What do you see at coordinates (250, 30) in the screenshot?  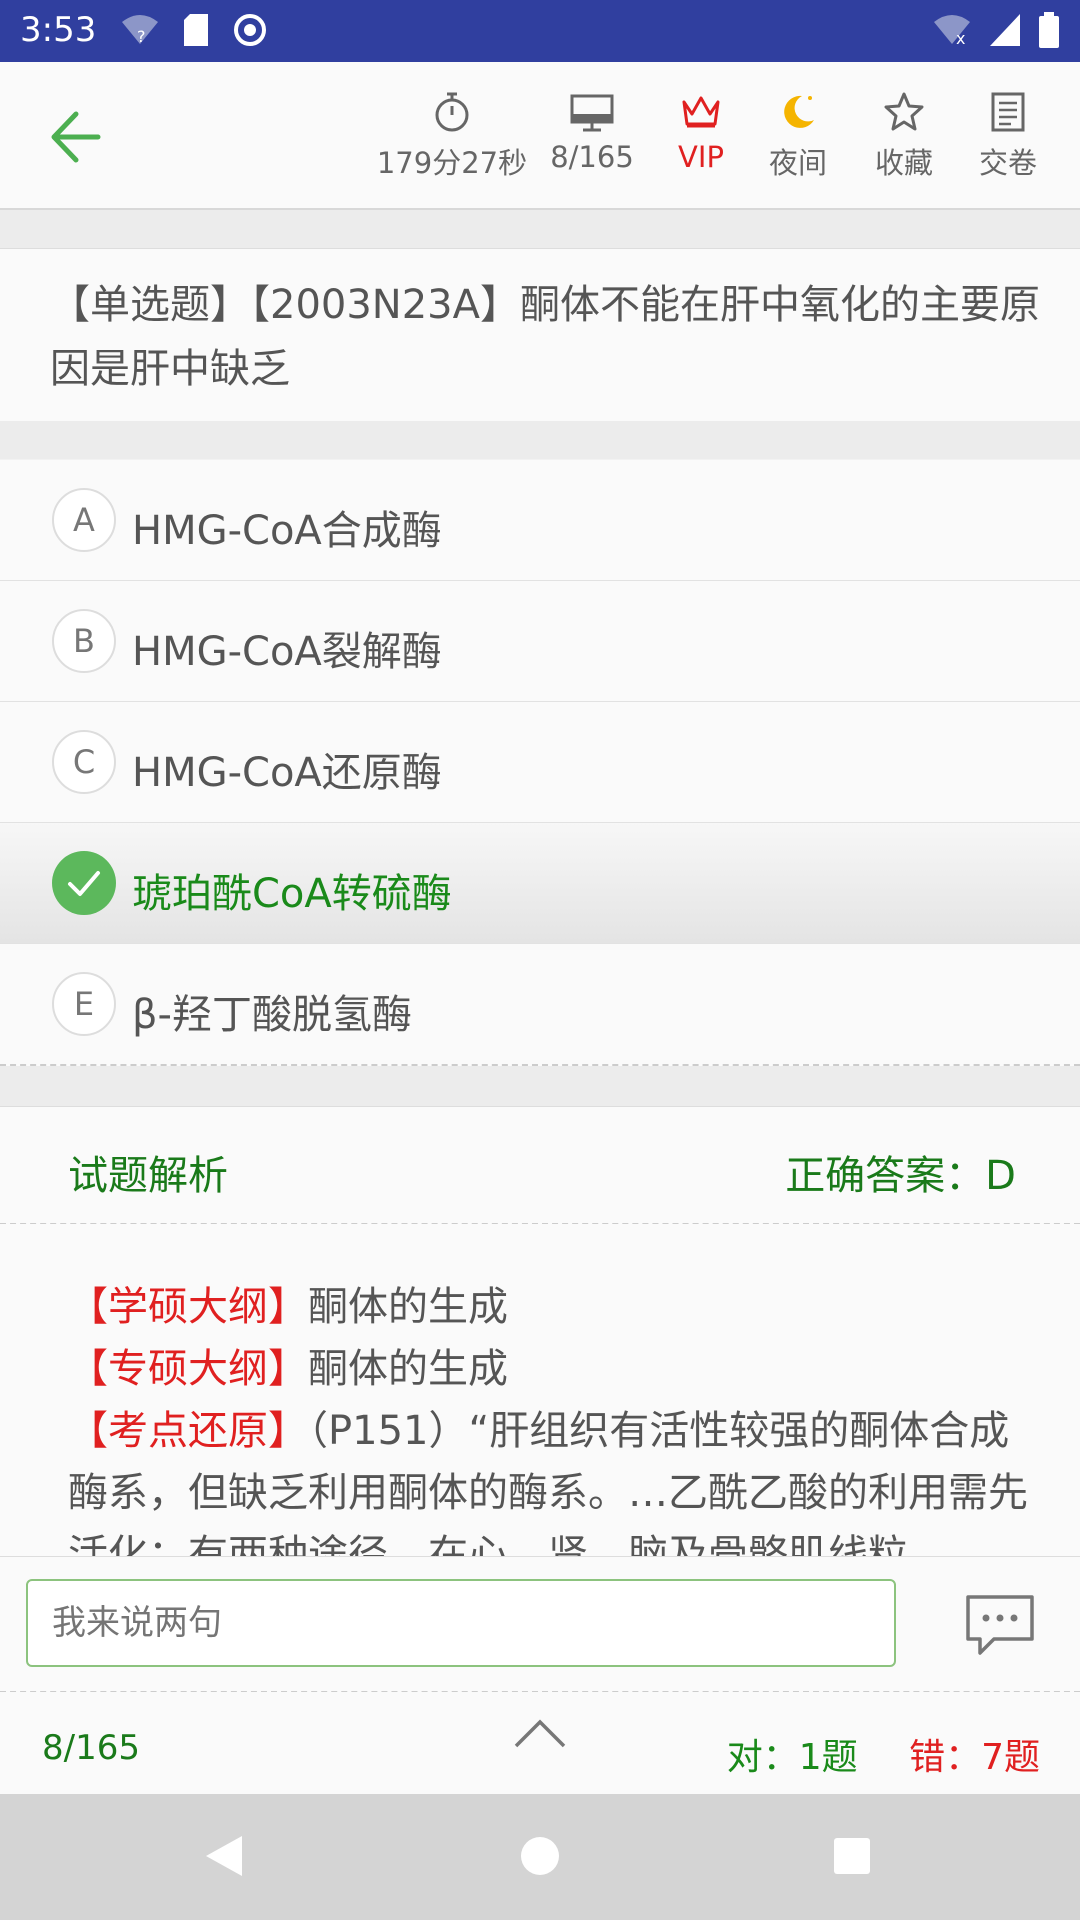 I see `sync-icon` at bounding box center [250, 30].